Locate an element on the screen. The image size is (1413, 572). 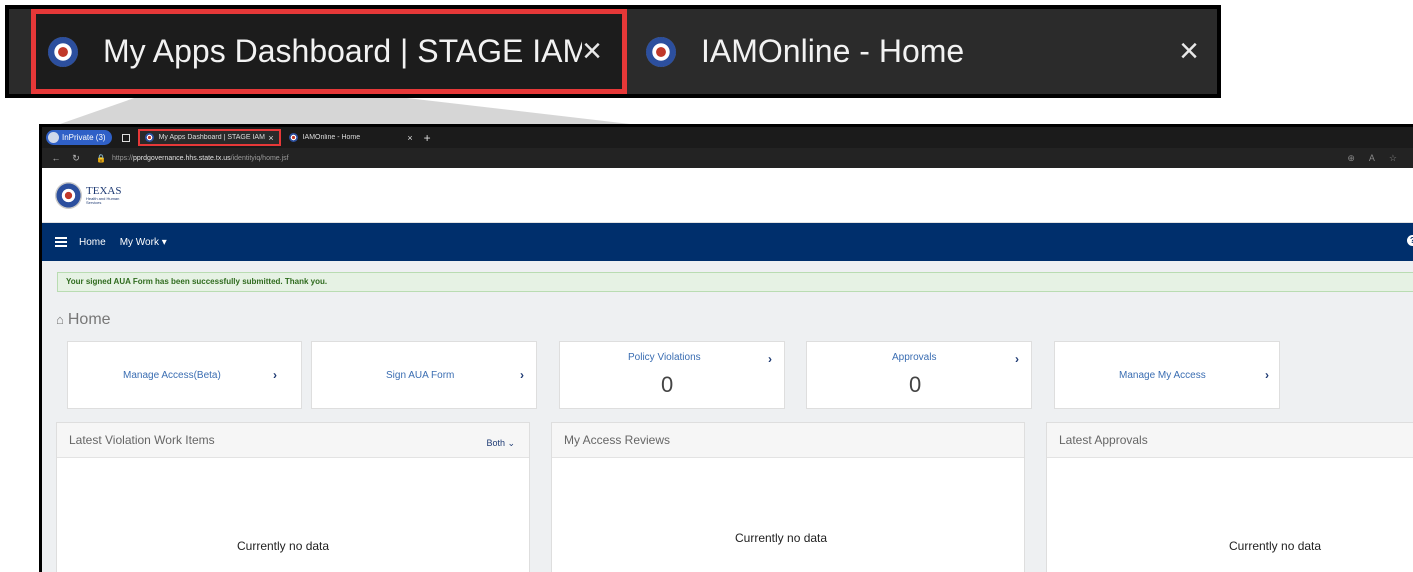
profile-avatar-icon is located at coordinates (53, 137).